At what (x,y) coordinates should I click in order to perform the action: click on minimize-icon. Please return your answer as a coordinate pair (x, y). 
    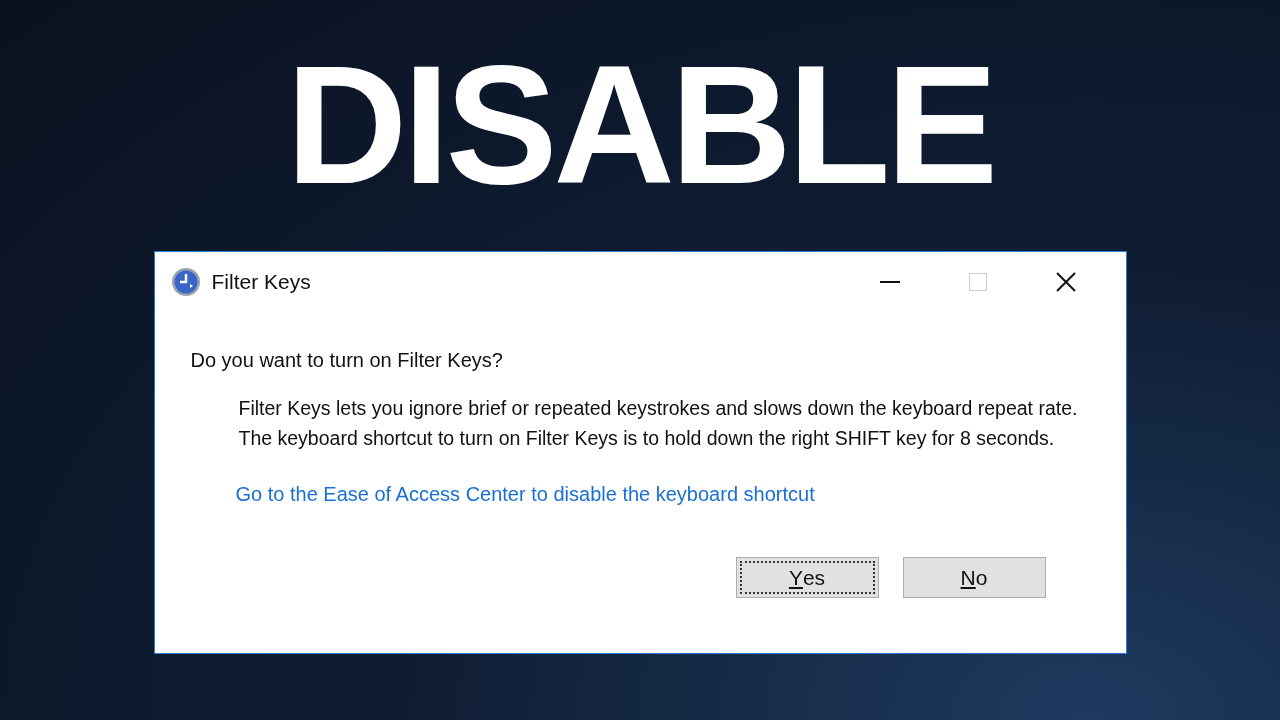
    Looking at the image, I should click on (889, 282).